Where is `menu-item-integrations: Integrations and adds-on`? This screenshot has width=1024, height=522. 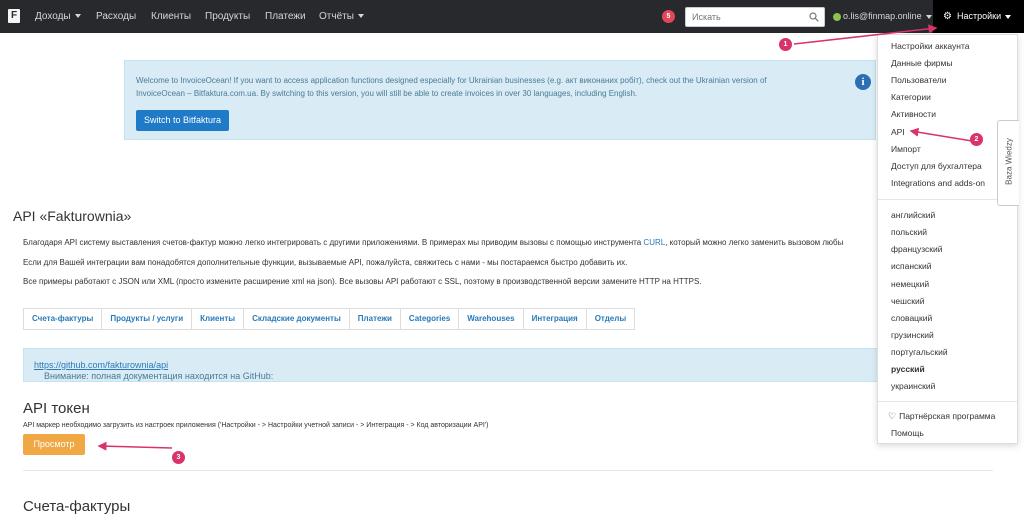 menu-item-integrations: Integrations and adds-on is located at coordinates (938, 183).